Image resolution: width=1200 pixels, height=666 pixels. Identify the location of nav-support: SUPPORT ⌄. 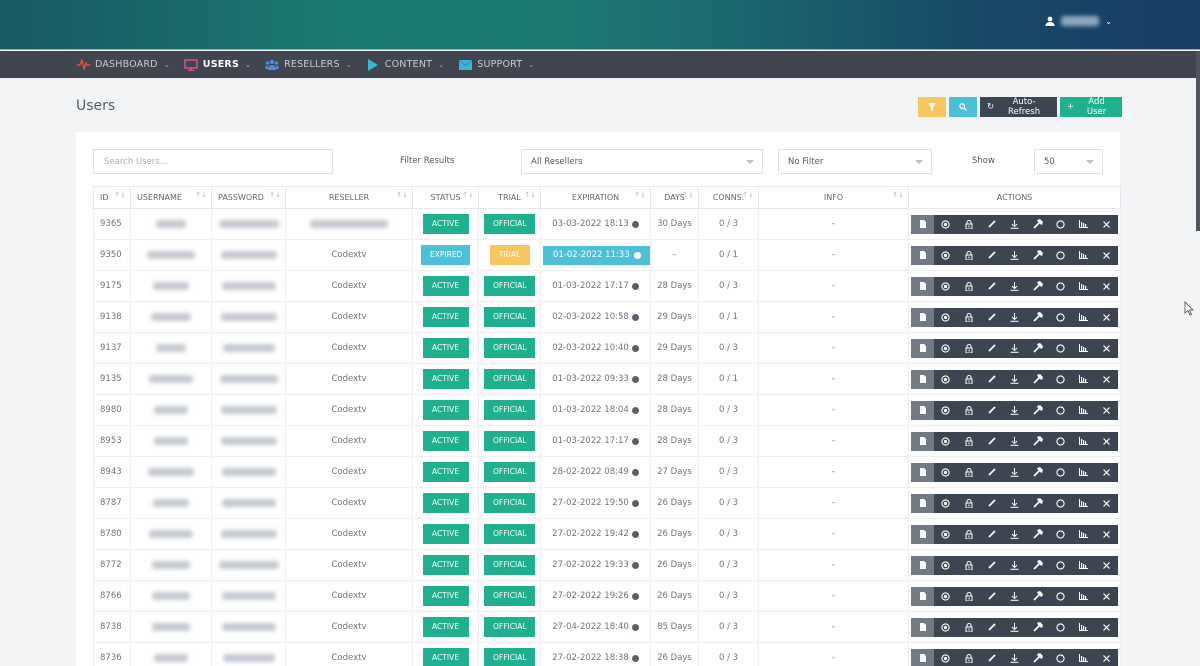
(496, 65).